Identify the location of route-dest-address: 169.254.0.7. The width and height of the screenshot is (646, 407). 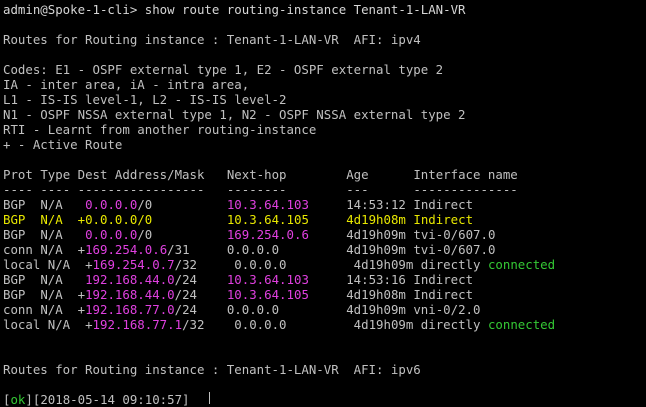
(133, 264).